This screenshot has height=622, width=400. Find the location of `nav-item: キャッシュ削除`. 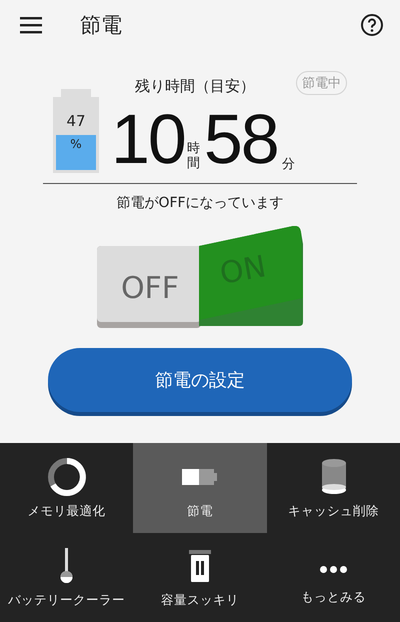

nav-item: キャッシュ削除 is located at coordinates (333, 488).